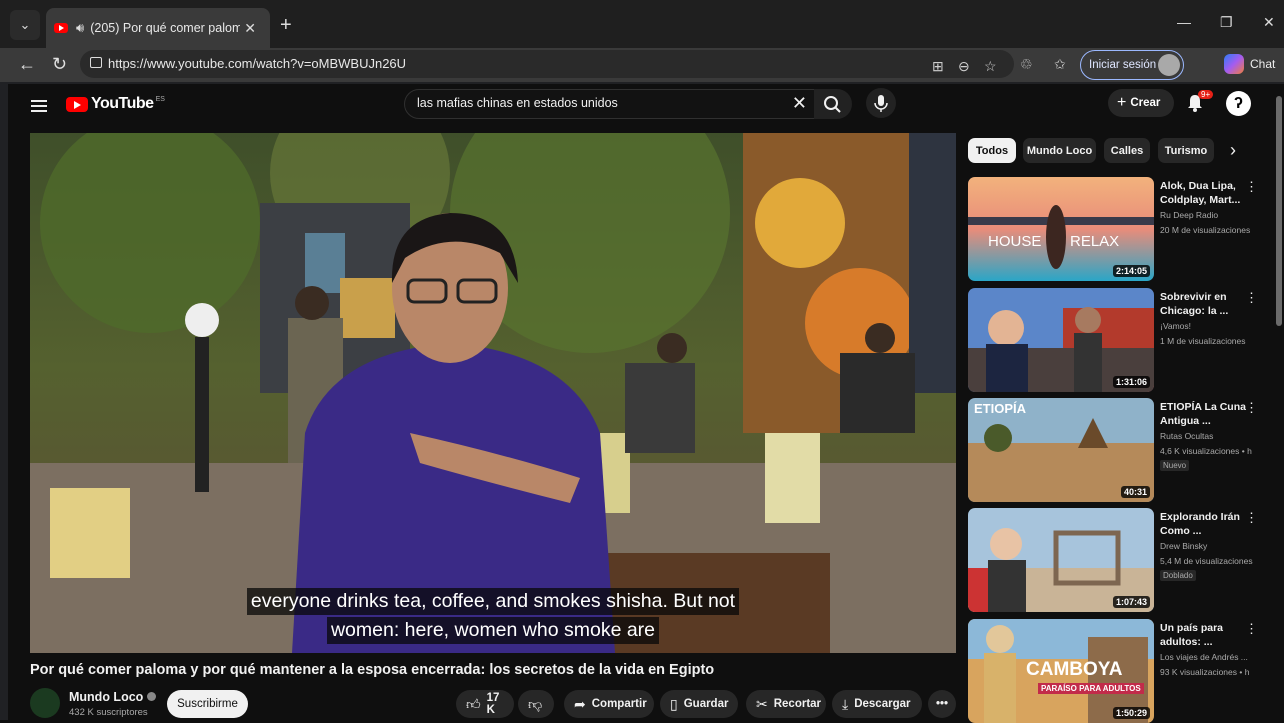 This screenshot has height=723, width=1284. What do you see at coordinates (1059, 150) in the screenshot?
I see `chip-mundo-loco: Mundo Loco` at bounding box center [1059, 150].